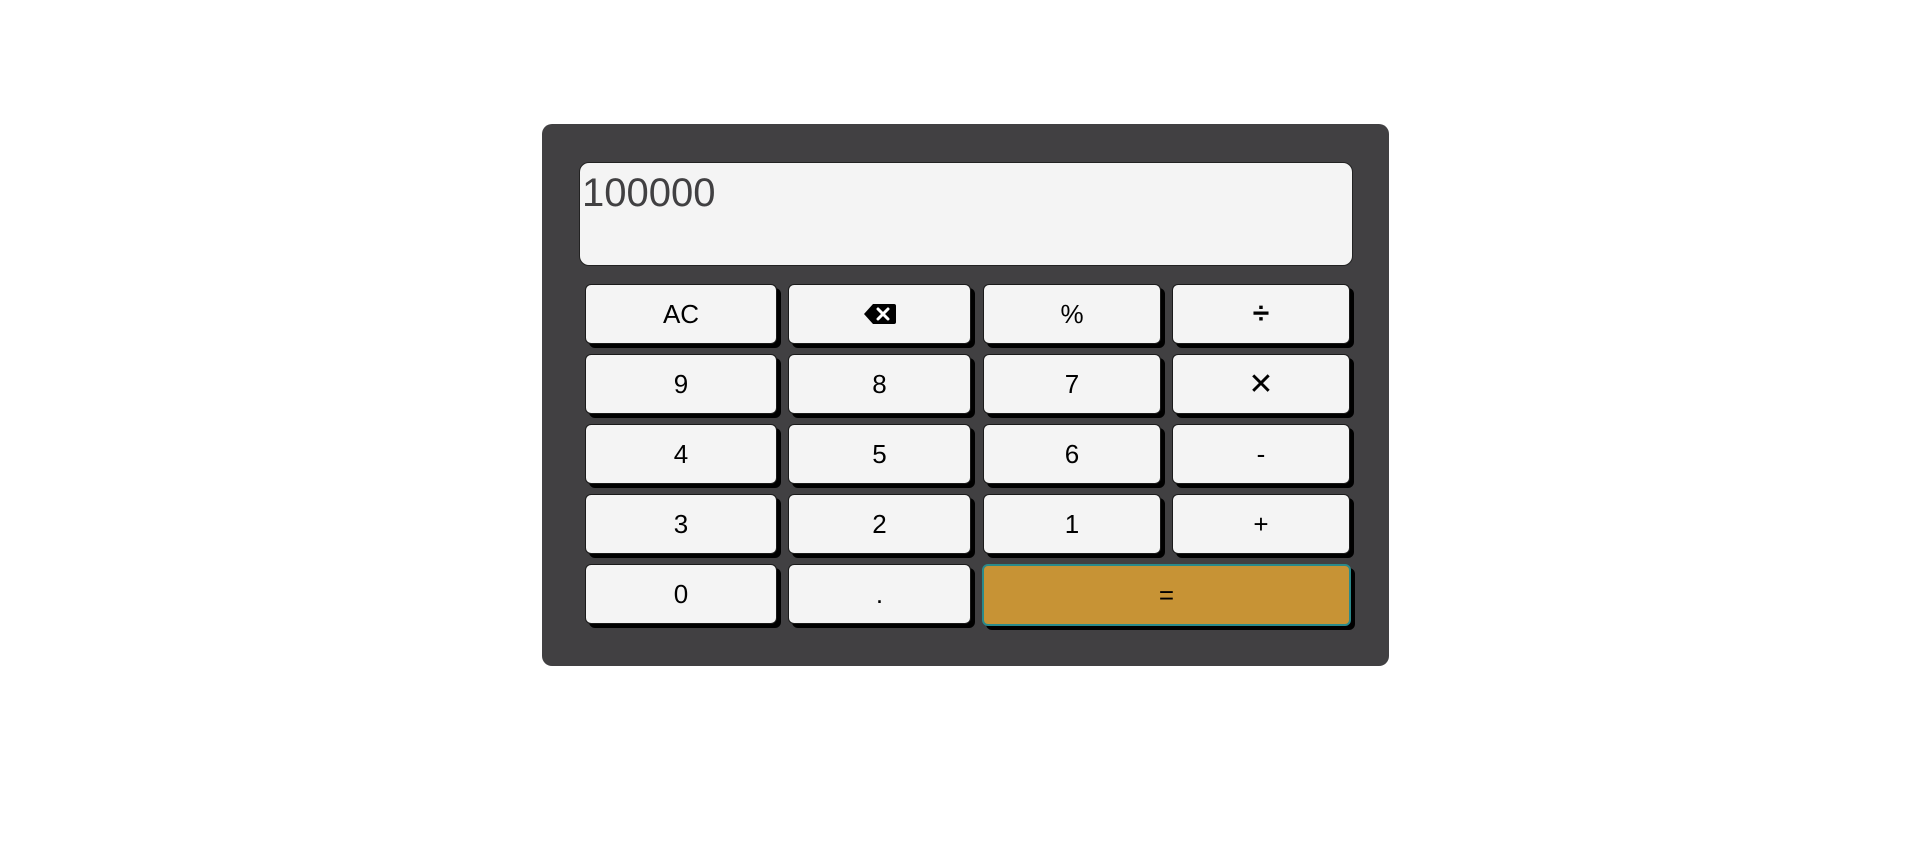 This screenshot has height=846, width=1920. I want to click on percent-button: %, so click(1072, 314).